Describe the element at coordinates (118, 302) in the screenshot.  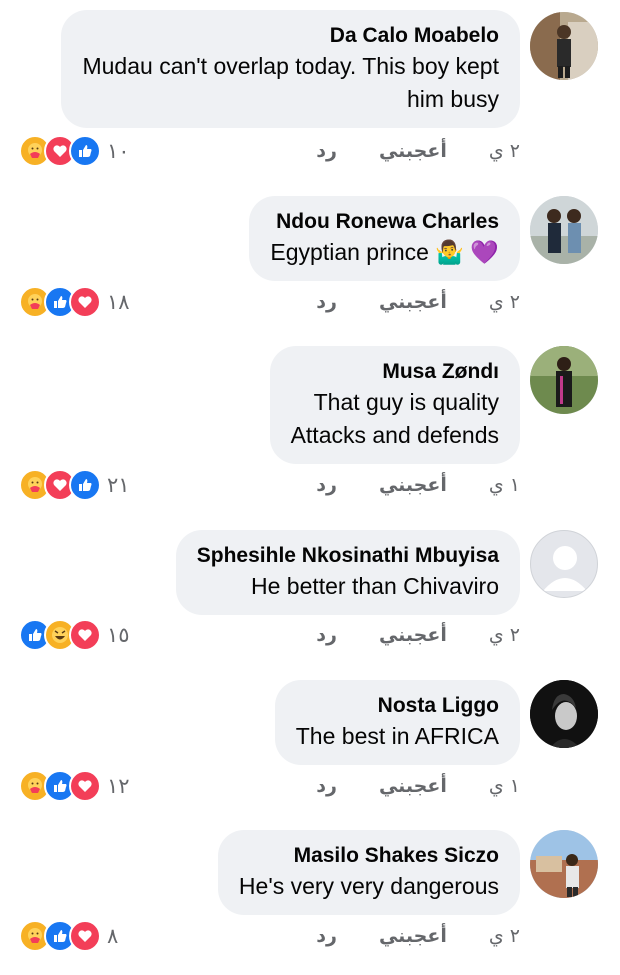
I see `reaction-count: ١٨` at that location.